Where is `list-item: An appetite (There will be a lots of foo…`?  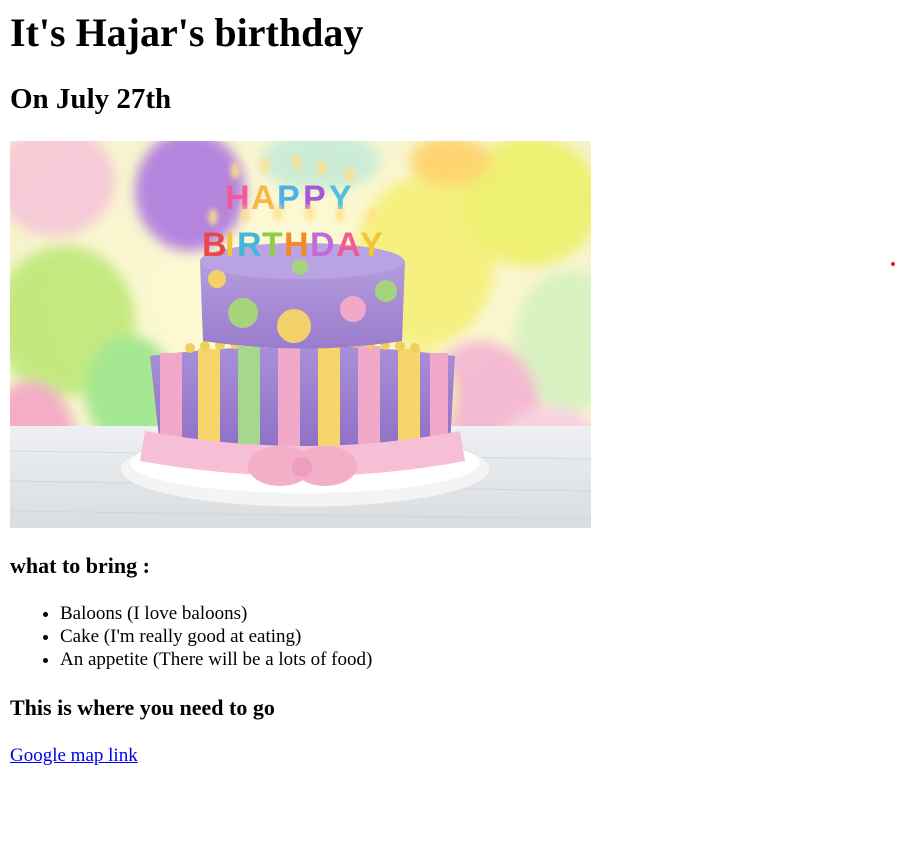 list-item: An appetite (There will be a lots of foo… is located at coordinates (216, 659).